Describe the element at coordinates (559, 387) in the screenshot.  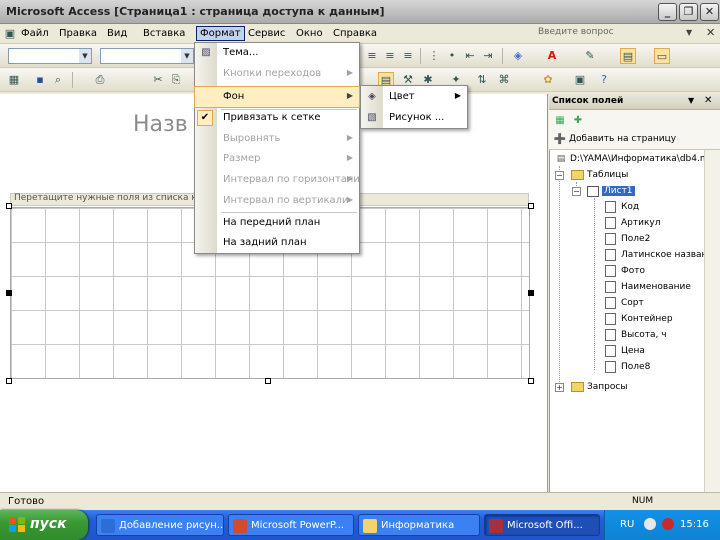
I see `expand-icon: +` at that location.